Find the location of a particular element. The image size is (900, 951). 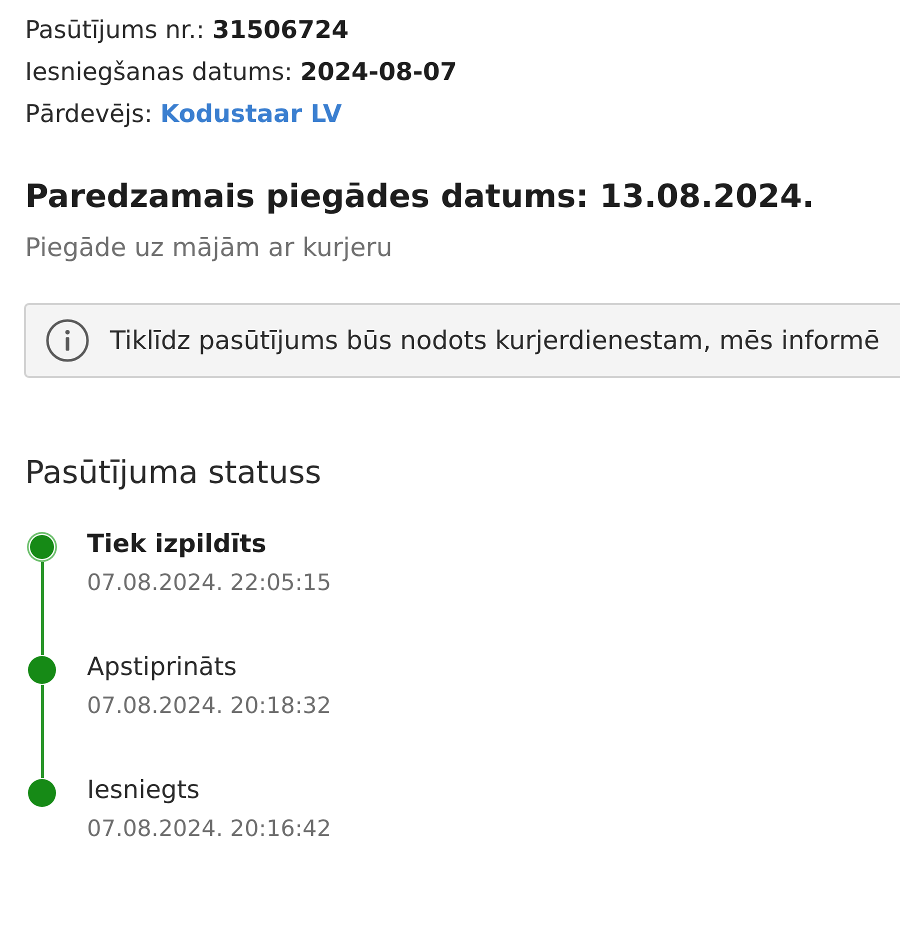

info-icon is located at coordinates (67, 340).